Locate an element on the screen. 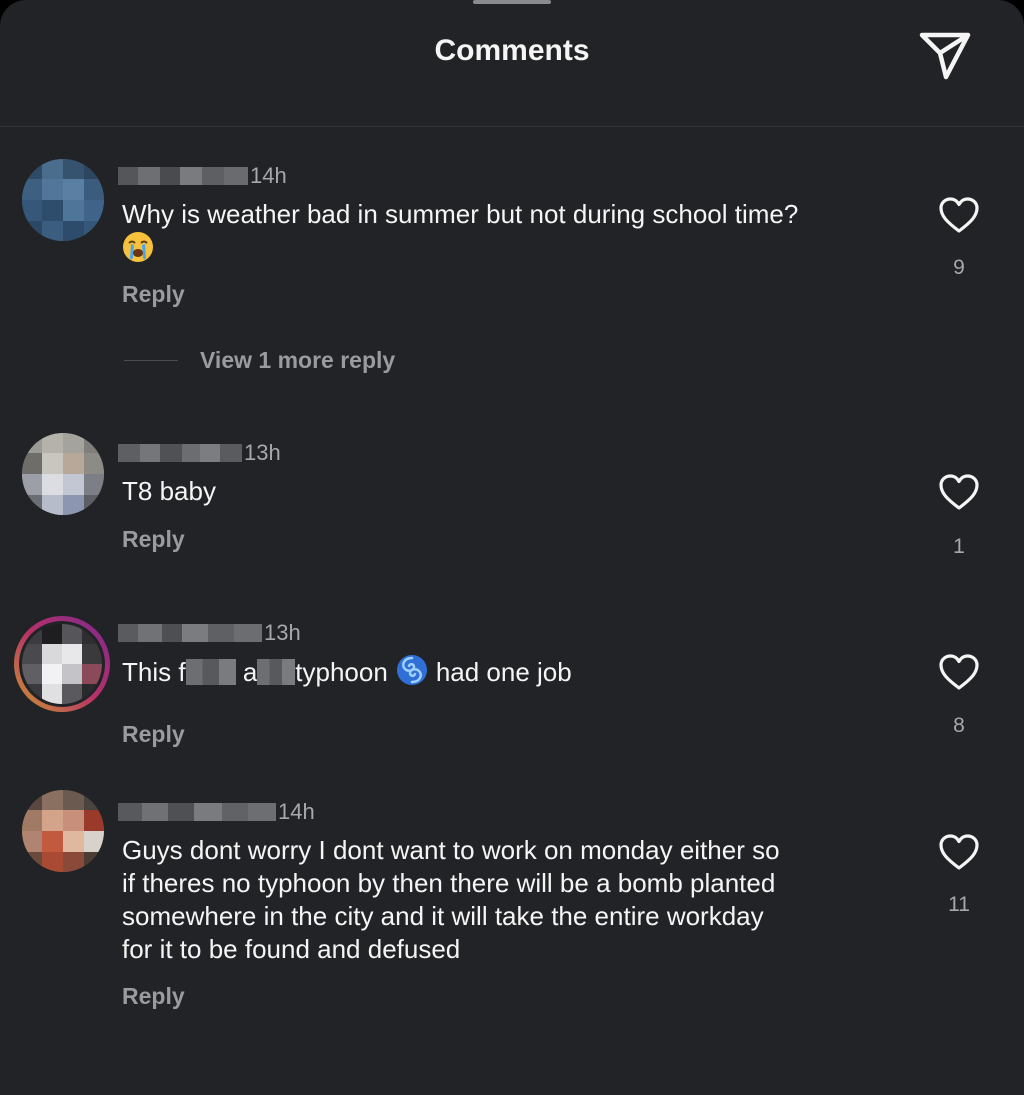 The width and height of the screenshot is (1024, 1095). comment-text: T8 baby is located at coordinates (169, 491).